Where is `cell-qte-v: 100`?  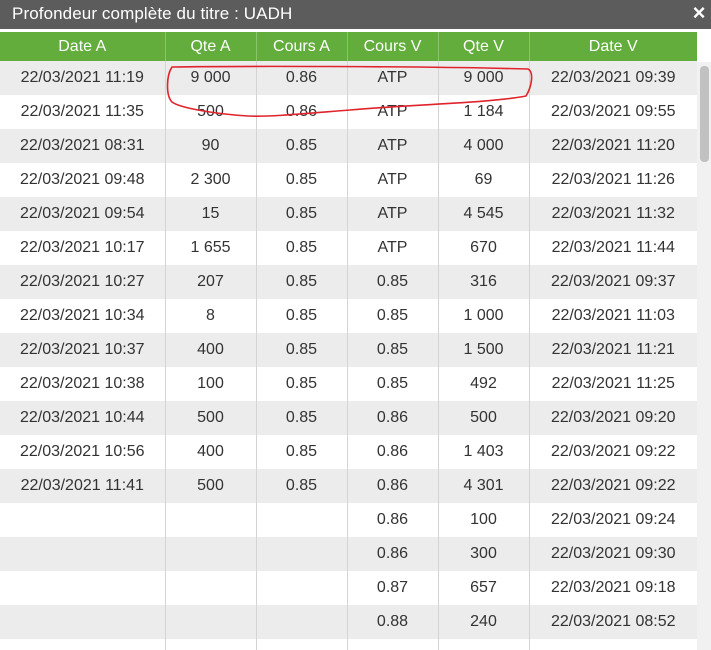 cell-qte-v: 100 is located at coordinates (484, 520).